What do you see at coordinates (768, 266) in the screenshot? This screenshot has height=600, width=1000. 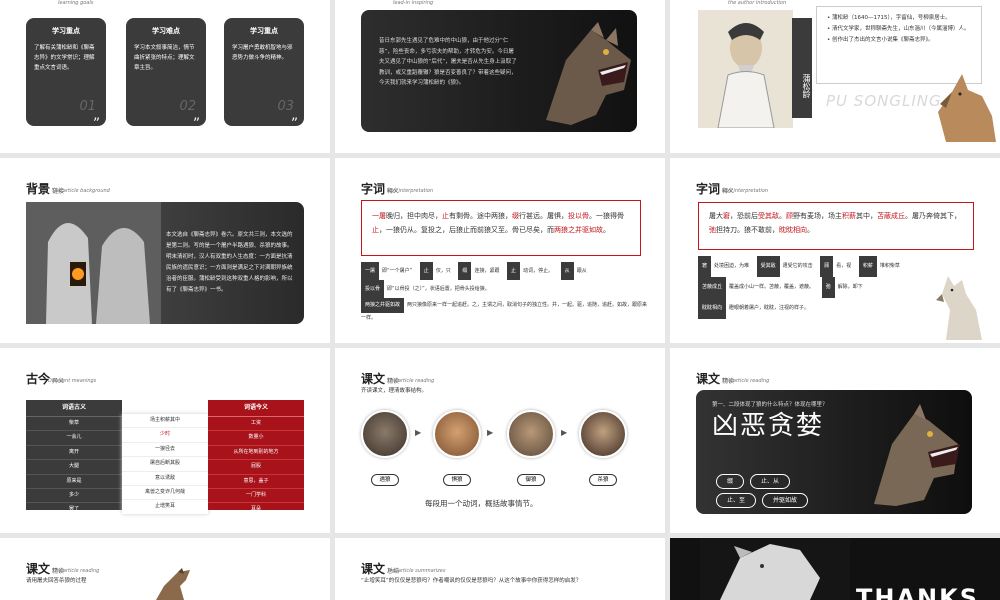 I see `def-term: 受其敌` at bounding box center [768, 266].